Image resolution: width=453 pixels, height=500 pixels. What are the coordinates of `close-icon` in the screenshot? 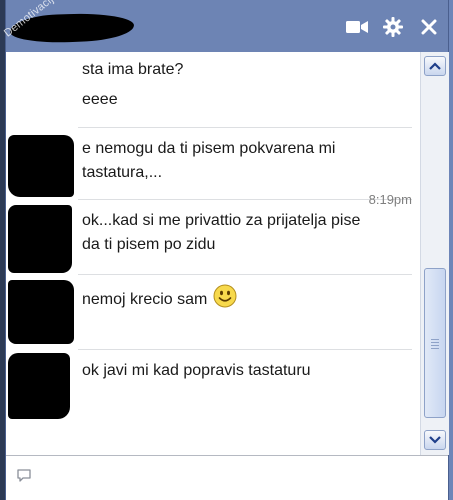 It's located at (429, 27).